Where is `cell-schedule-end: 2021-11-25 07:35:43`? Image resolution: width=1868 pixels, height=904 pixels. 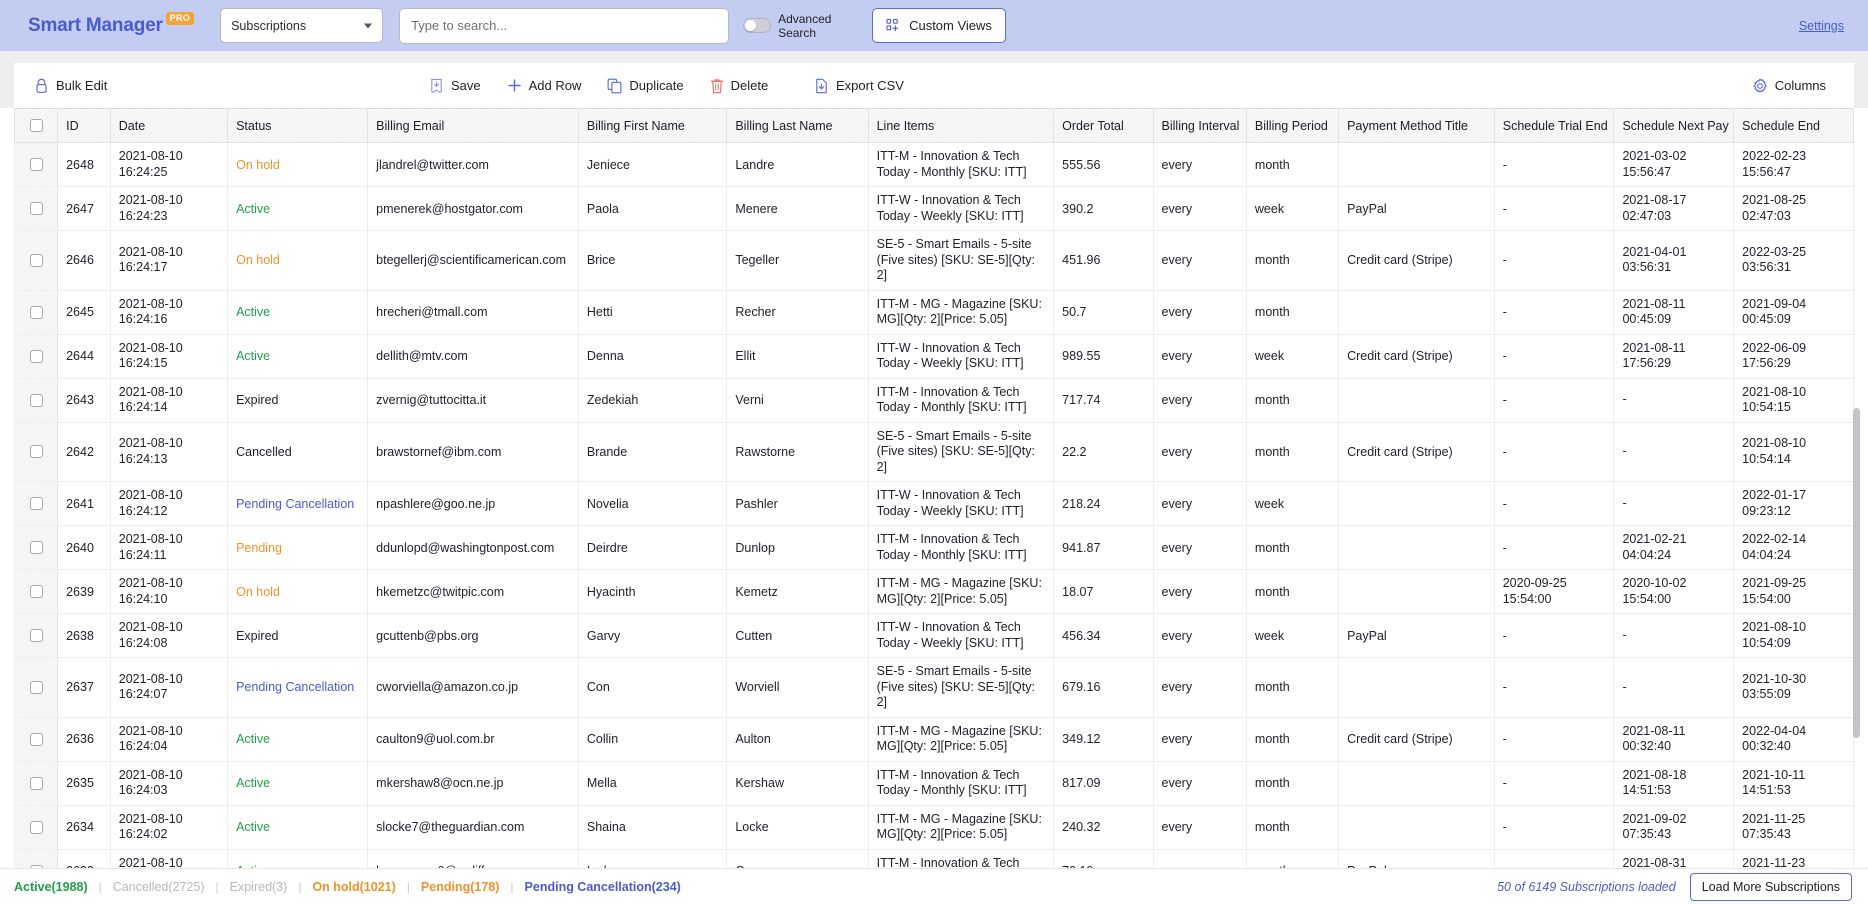 cell-schedule-end: 2021-11-25 07:35:43 is located at coordinates (1793, 827).